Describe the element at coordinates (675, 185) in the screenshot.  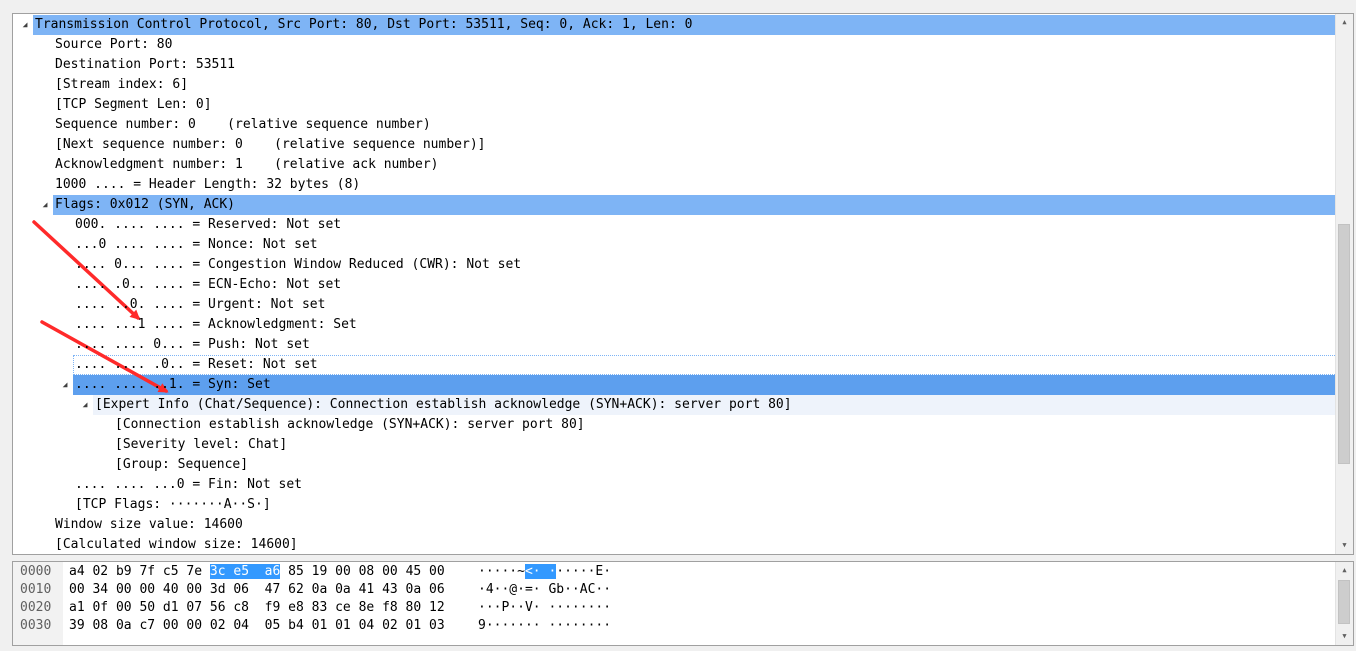
I see `tree-row: 1000 .... = Header Length: 32 bytes (8)` at that location.